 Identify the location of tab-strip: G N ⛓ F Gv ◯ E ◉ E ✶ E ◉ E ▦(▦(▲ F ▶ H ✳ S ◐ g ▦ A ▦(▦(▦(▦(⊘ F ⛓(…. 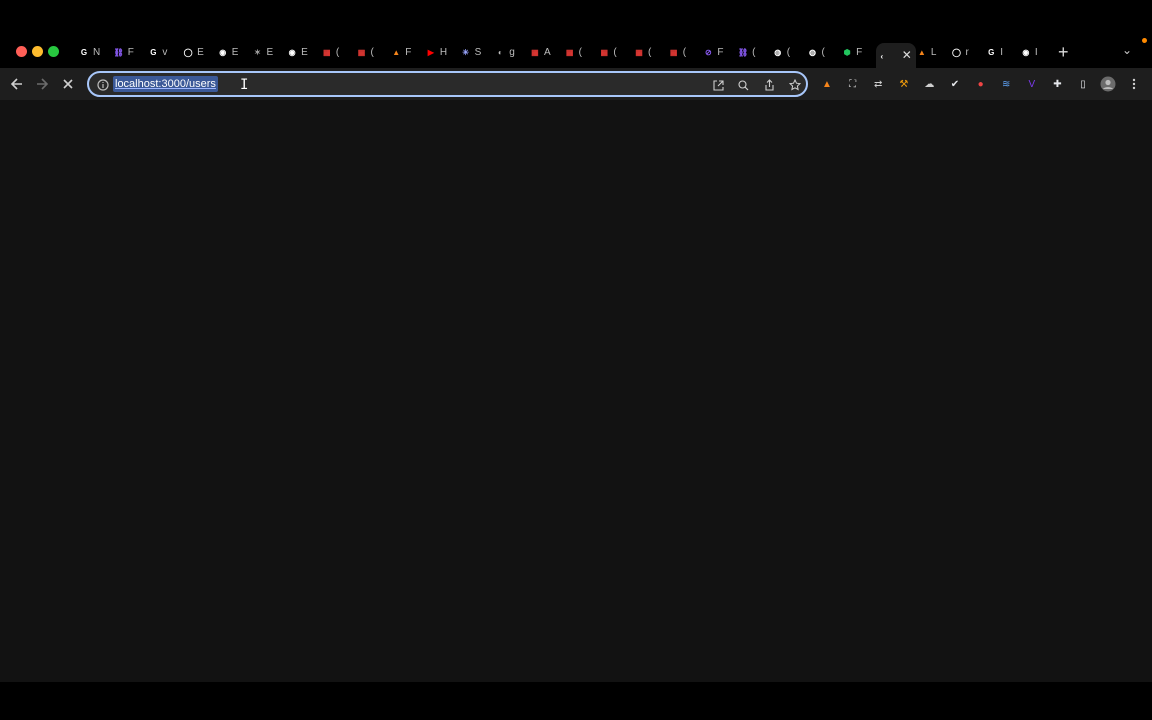
(576, 51).